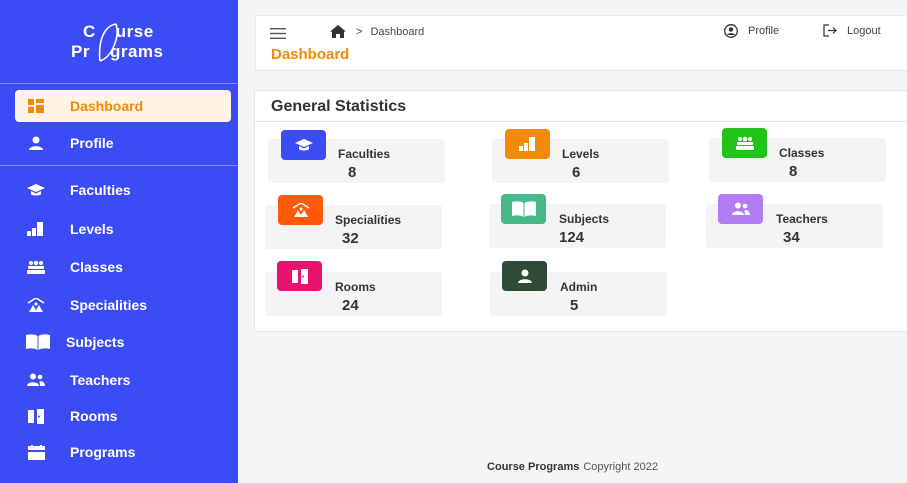 The width and height of the screenshot is (907, 483). What do you see at coordinates (731, 31) in the screenshot?
I see `user-circle-icon` at bounding box center [731, 31].